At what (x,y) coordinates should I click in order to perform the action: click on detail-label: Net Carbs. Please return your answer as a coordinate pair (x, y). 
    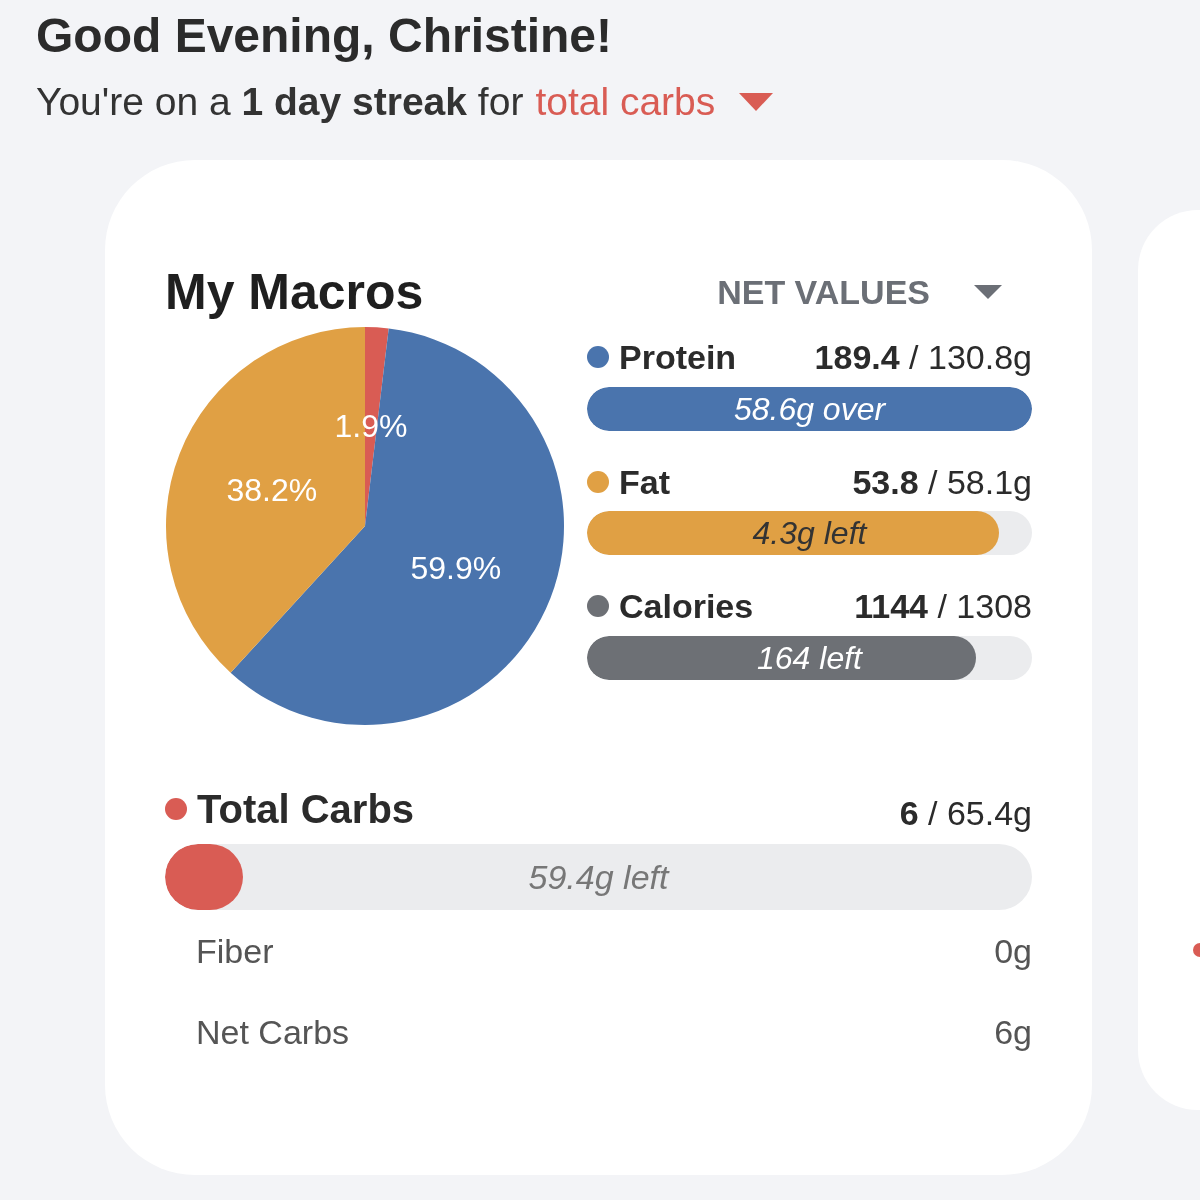
    Looking at the image, I should click on (273, 1032).